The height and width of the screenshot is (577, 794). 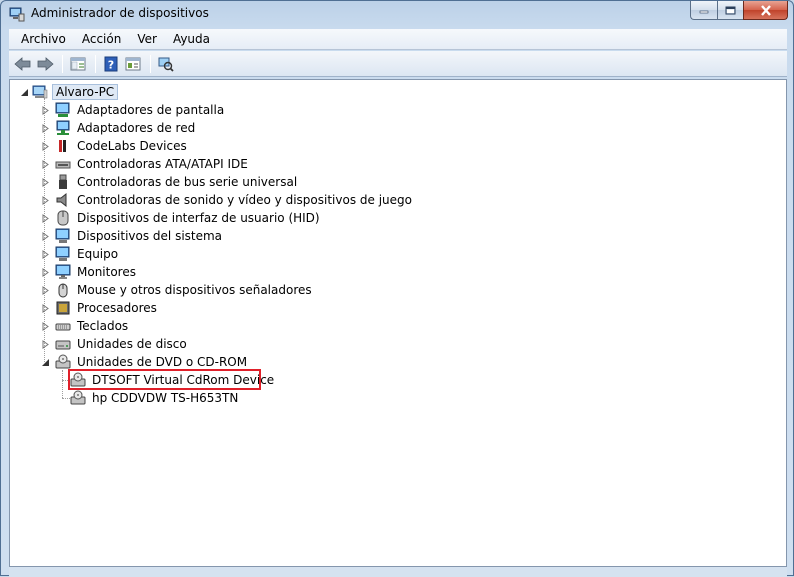 What do you see at coordinates (103, 326) in the screenshot?
I see `category-label: Teclados` at bounding box center [103, 326].